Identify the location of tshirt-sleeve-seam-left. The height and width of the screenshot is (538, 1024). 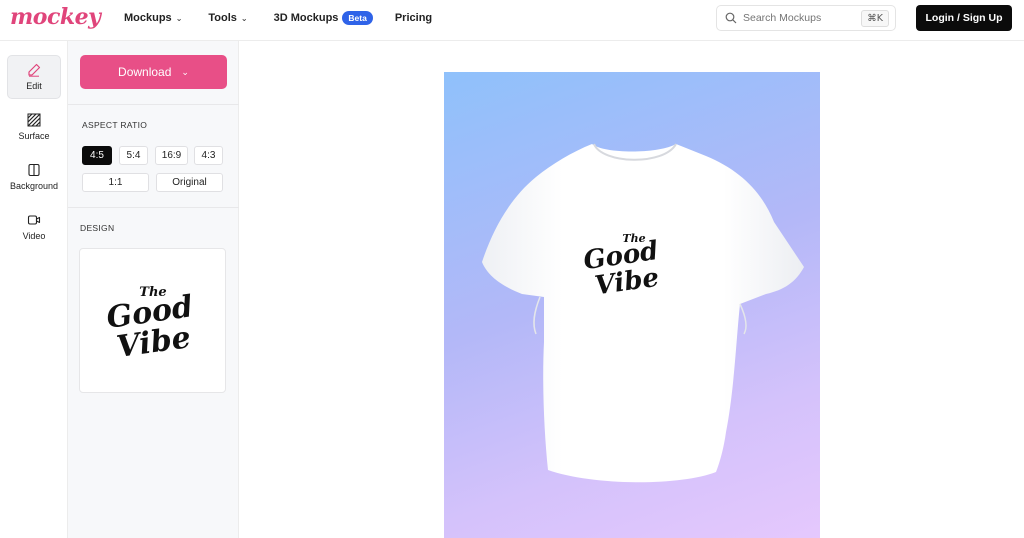
(537, 315).